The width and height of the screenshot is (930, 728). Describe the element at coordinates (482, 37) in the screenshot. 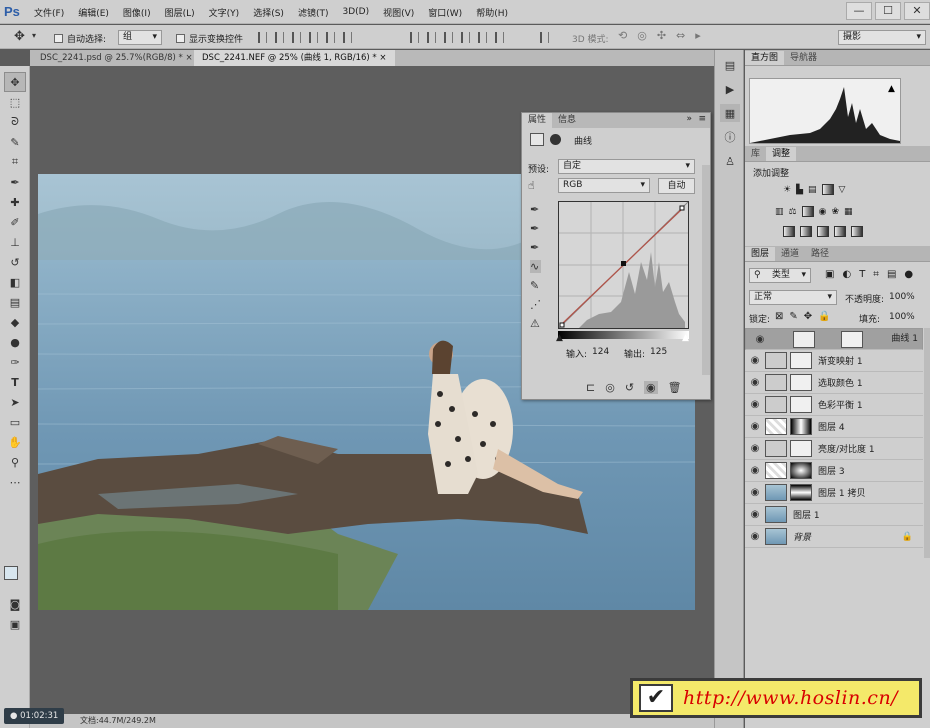

I see `distribute-hcenter-icon` at that location.